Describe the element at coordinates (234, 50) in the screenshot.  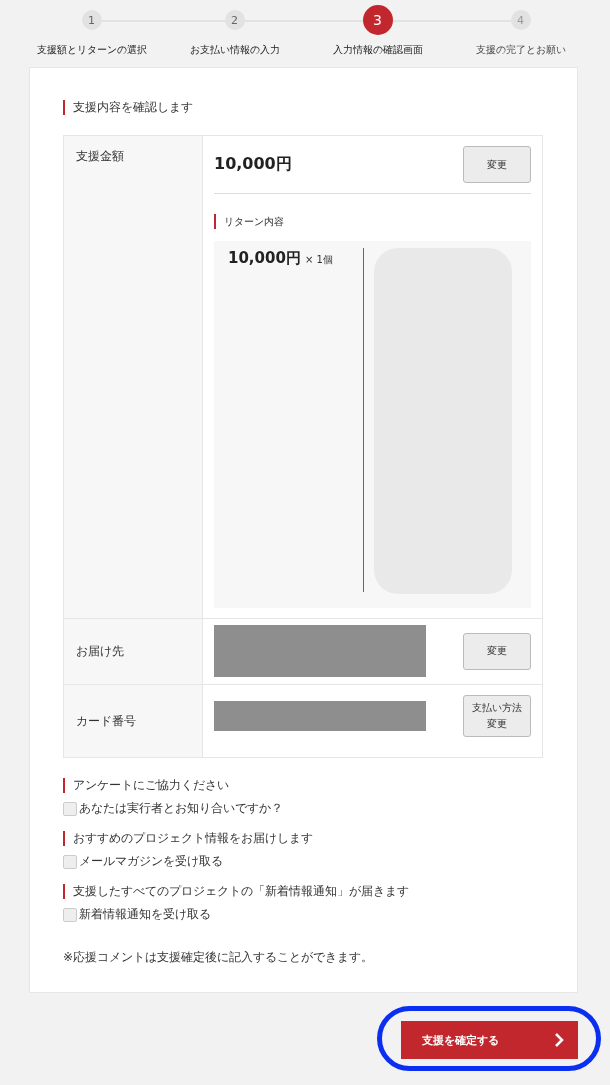
I see `step-label: お支払い情報の入力` at that location.